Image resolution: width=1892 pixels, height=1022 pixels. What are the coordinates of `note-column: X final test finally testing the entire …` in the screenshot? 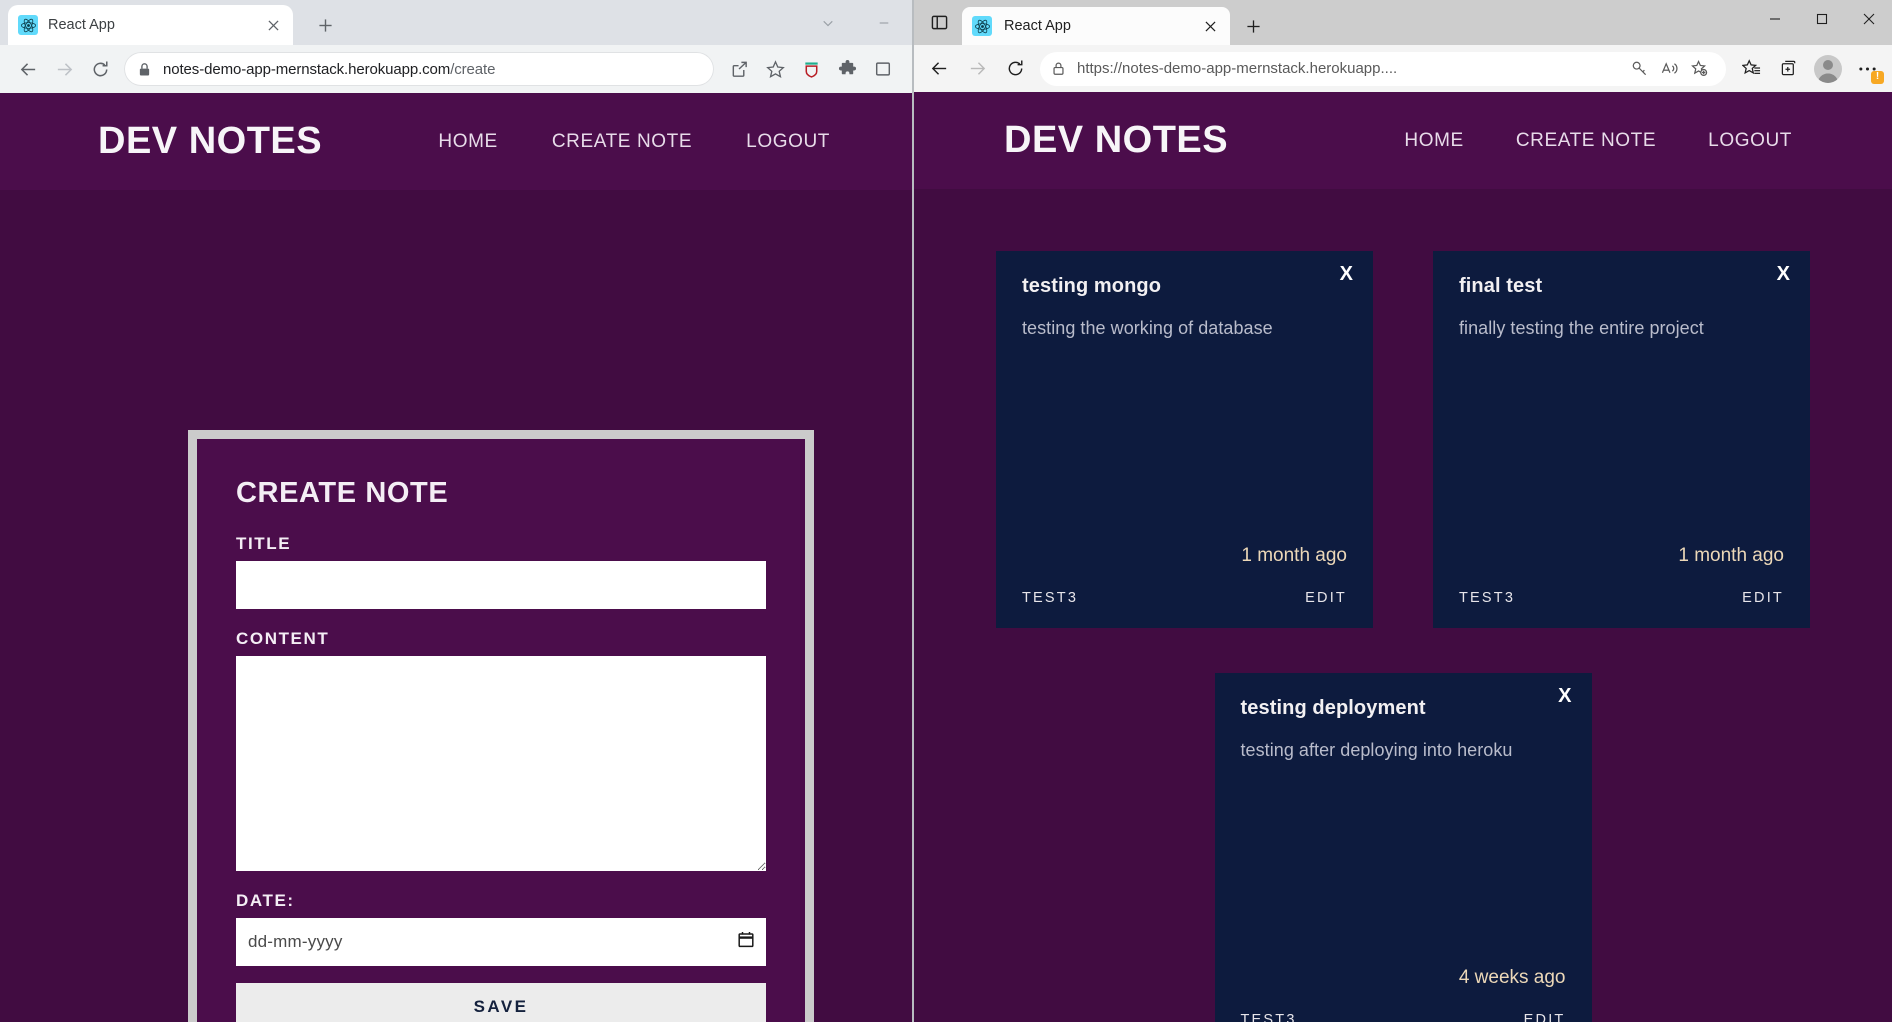 It's located at (1621, 439).